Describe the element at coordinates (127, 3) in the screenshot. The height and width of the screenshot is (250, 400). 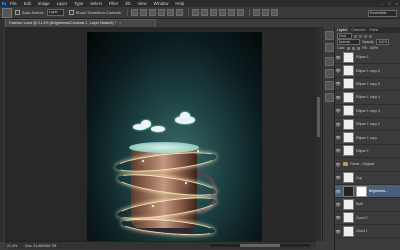
I see `menu-3d: 3D` at that location.